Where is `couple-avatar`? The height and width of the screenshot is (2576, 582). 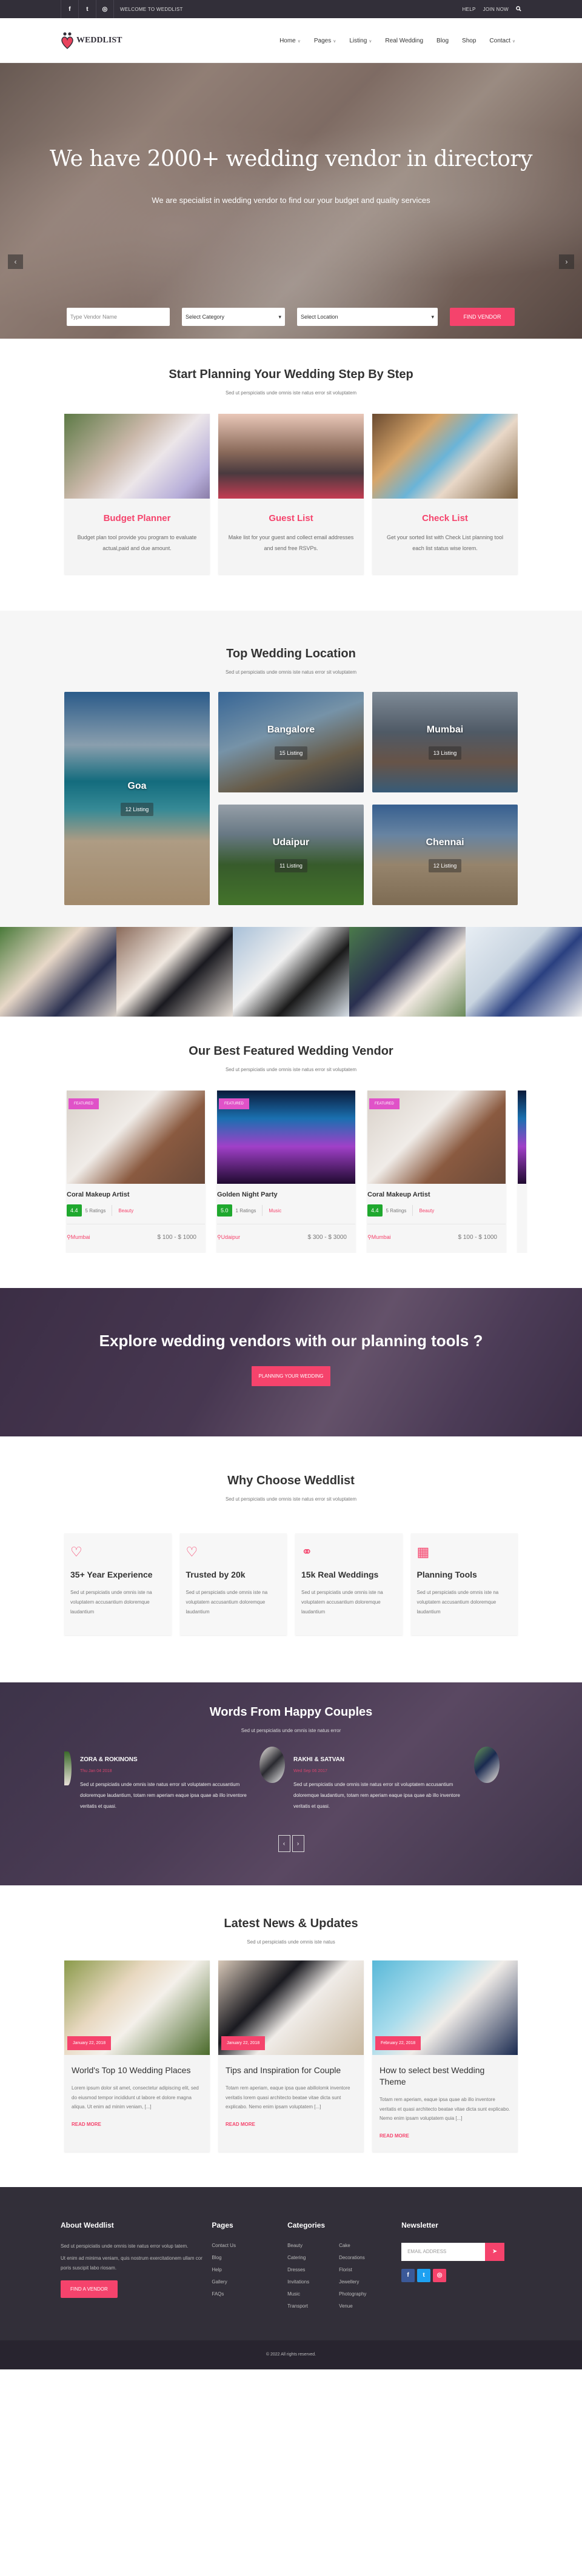
couple-avatar is located at coordinates (272, 1765).